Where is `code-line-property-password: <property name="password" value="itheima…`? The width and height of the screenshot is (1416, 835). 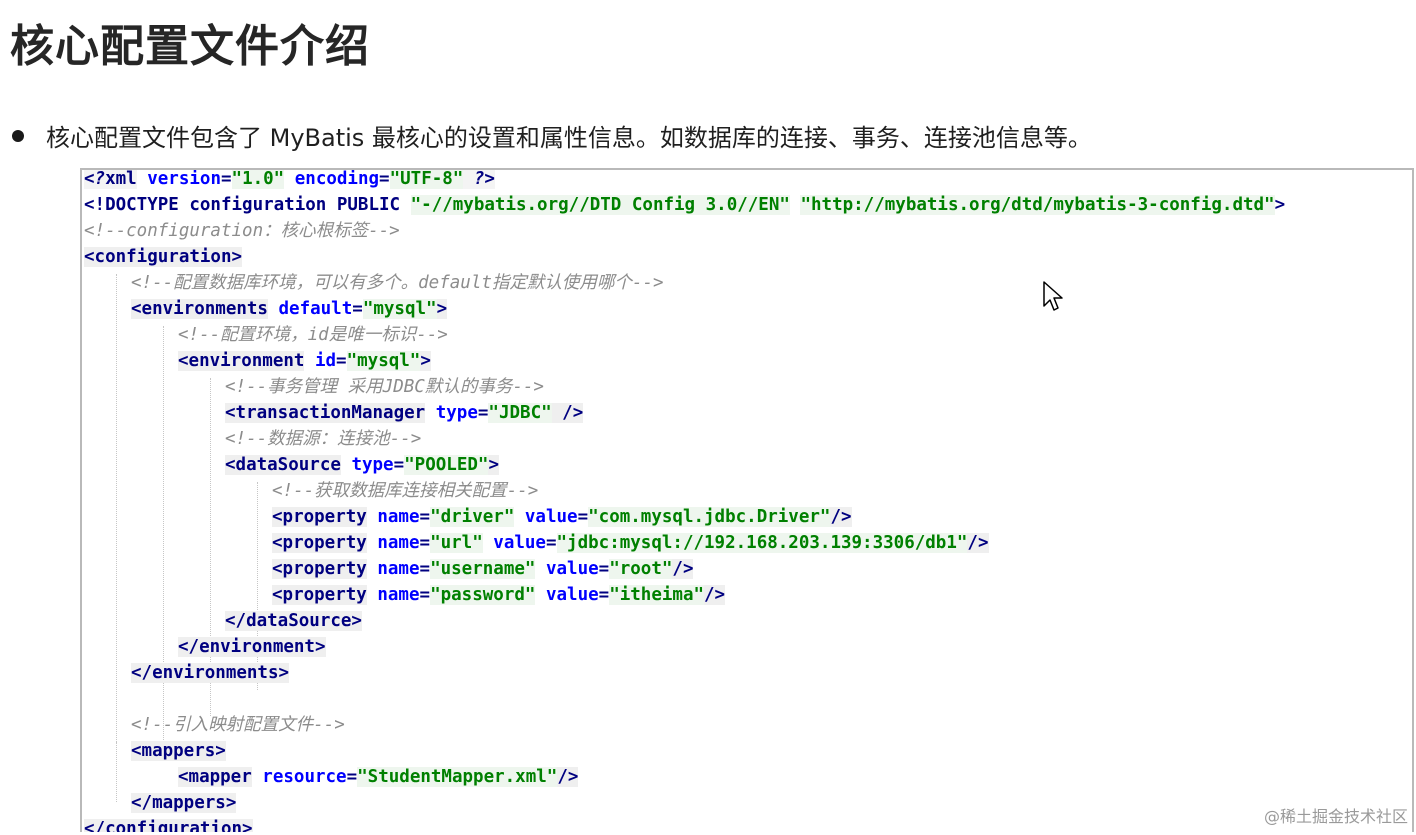 code-line-property-password: <property name="password" value="itheima… is located at coordinates (499, 595).